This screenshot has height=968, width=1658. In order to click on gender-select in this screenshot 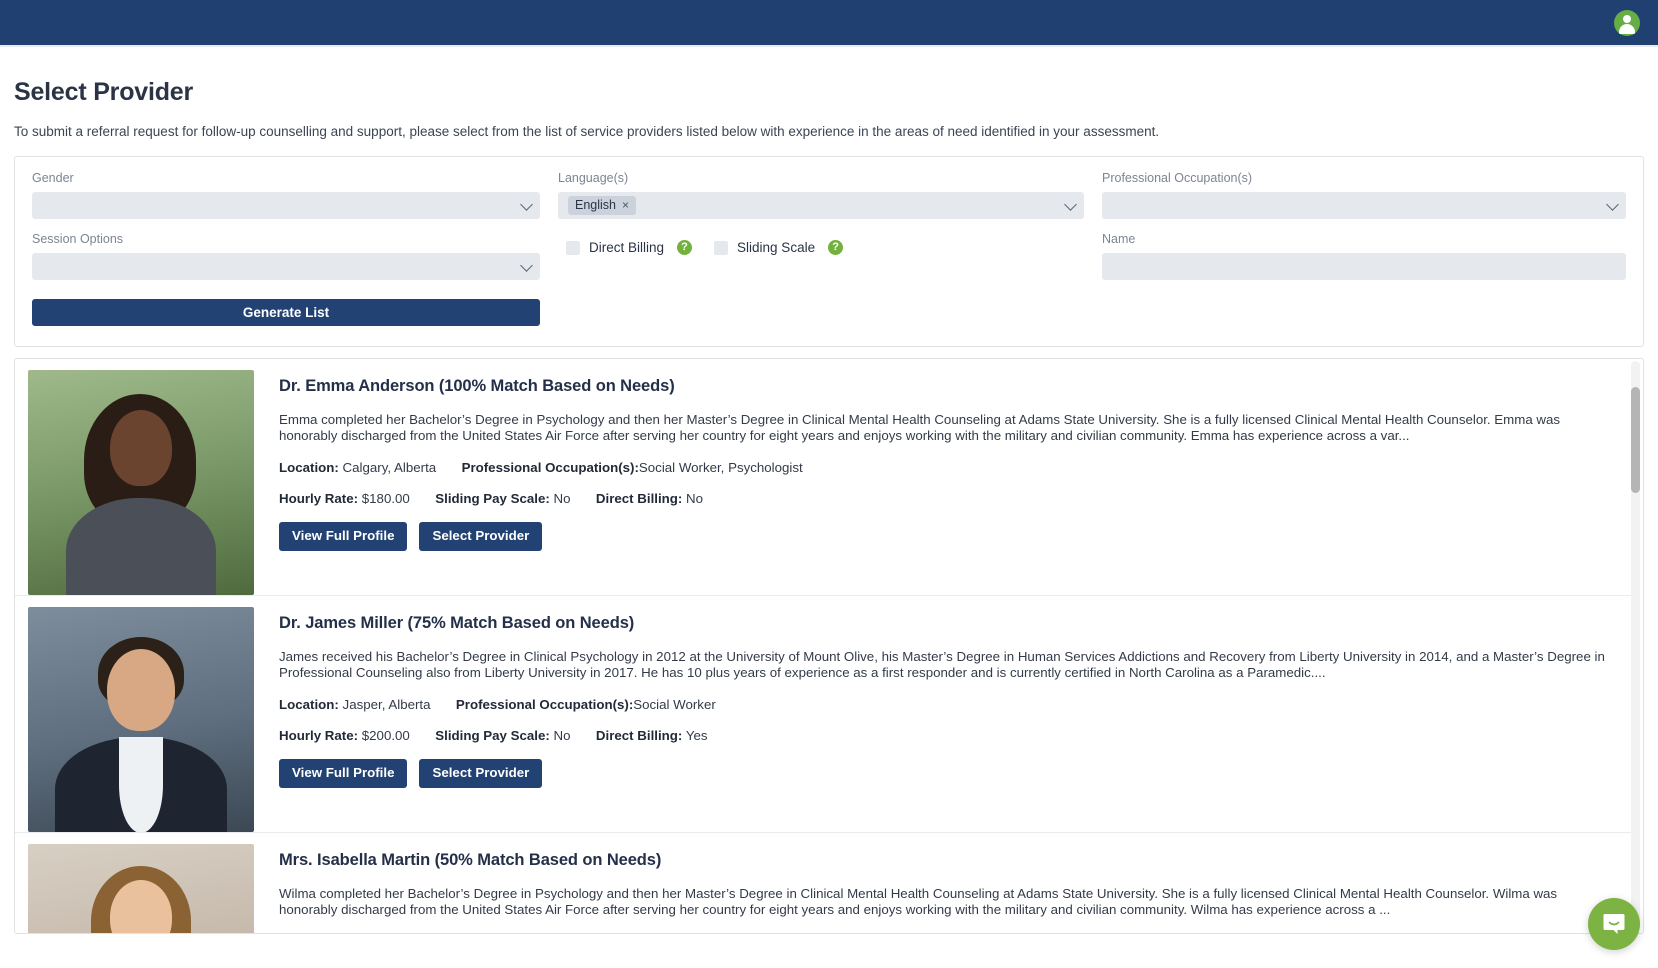, I will do `click(286, 205)`.